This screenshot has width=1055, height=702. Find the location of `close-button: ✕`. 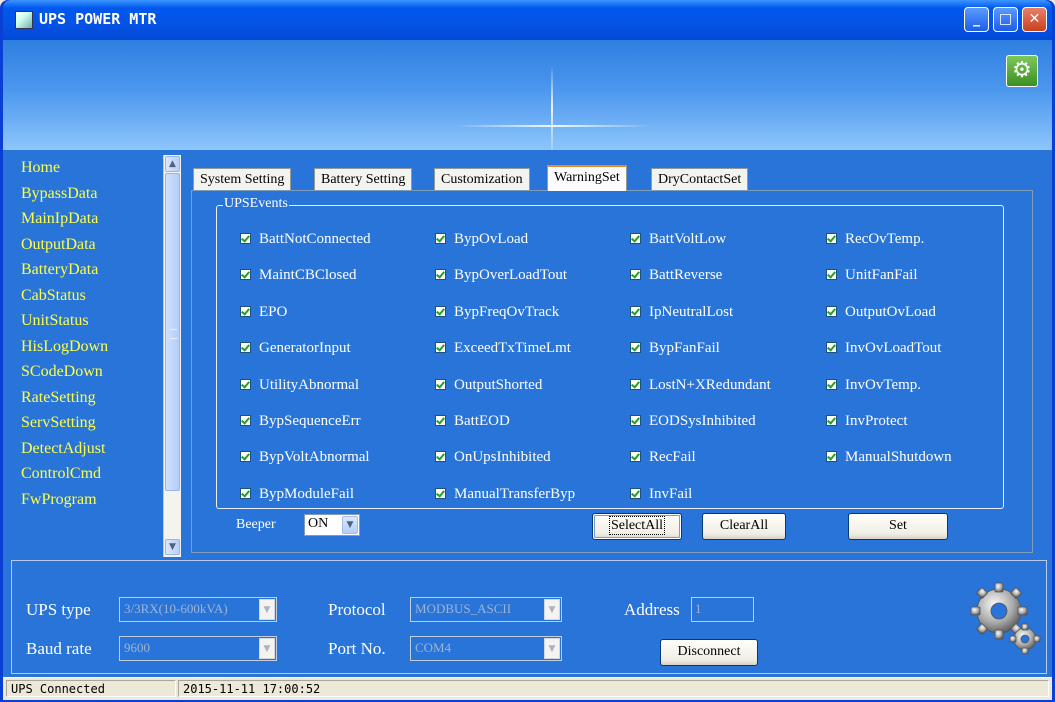

close-button: ✕ is located at coordinates (1034, 19).